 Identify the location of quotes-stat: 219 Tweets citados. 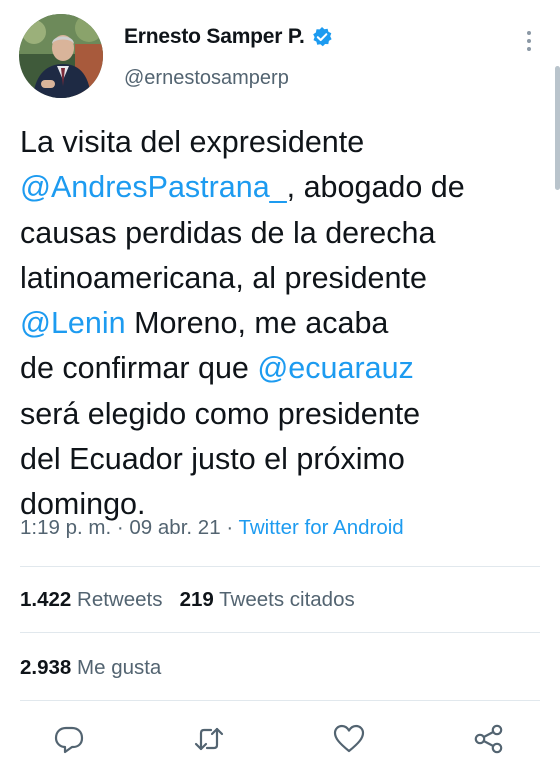
(267, 599).